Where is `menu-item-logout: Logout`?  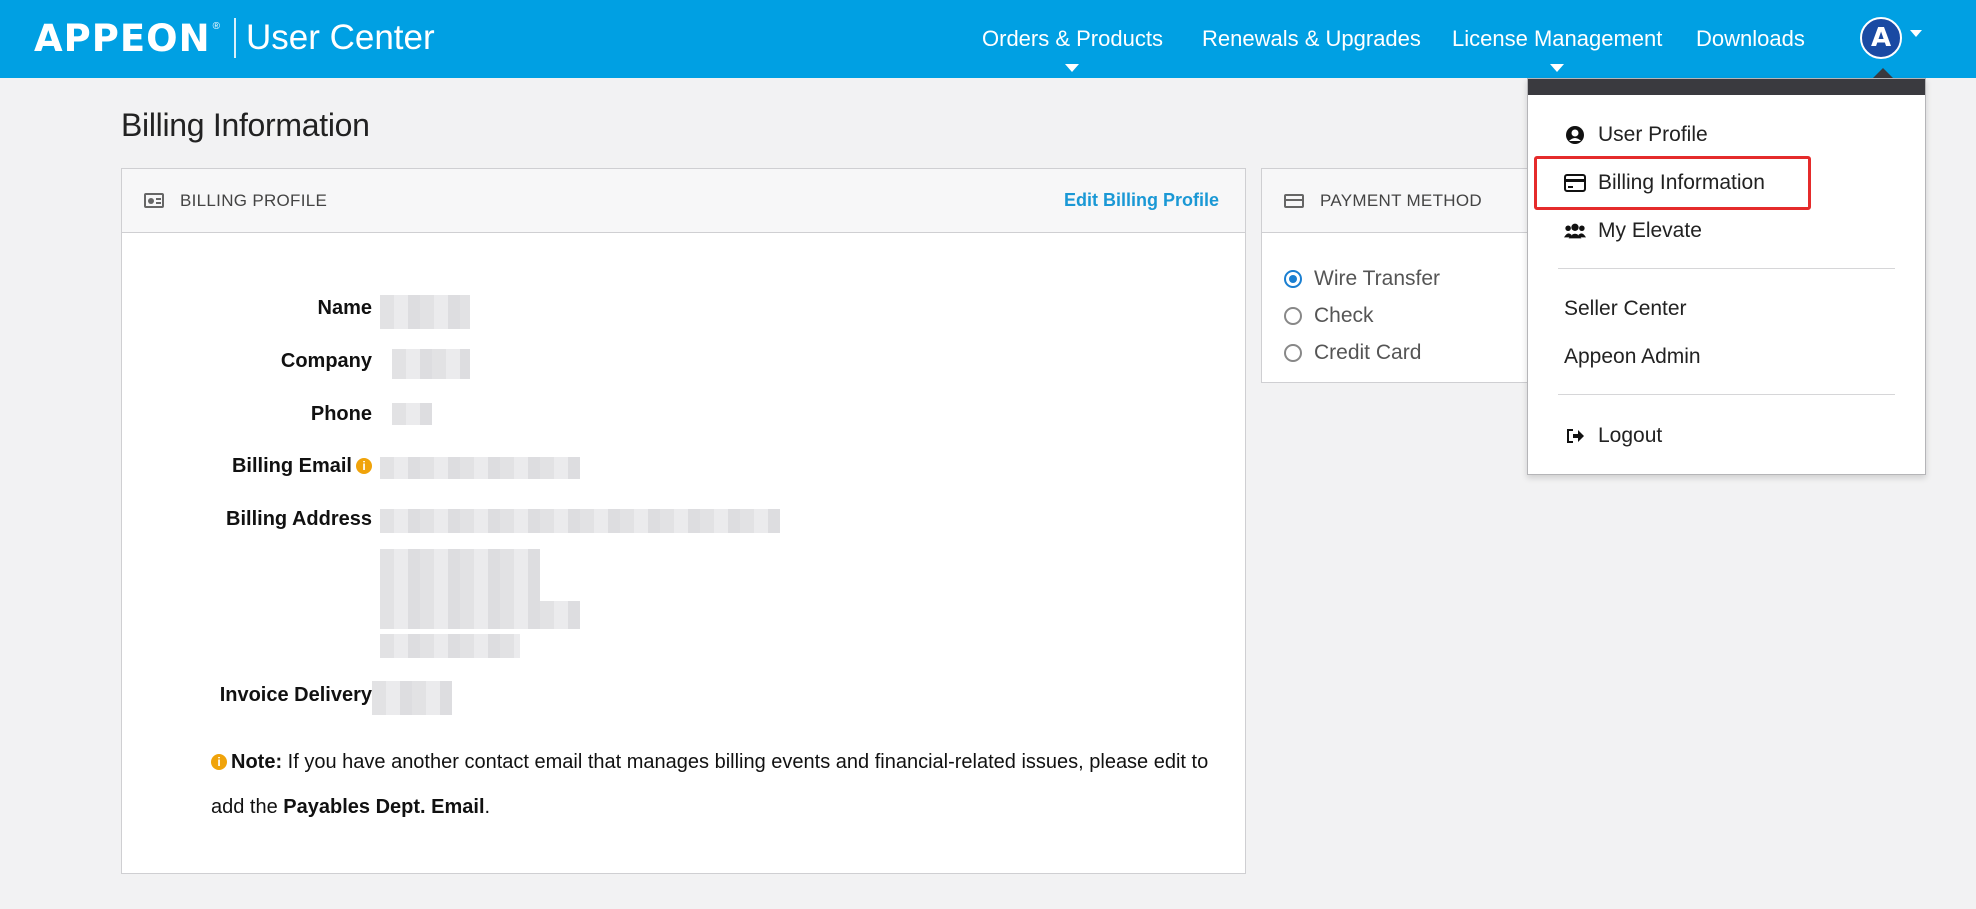 menu-item-logout: Logout is located at coordinates (1613, 436).